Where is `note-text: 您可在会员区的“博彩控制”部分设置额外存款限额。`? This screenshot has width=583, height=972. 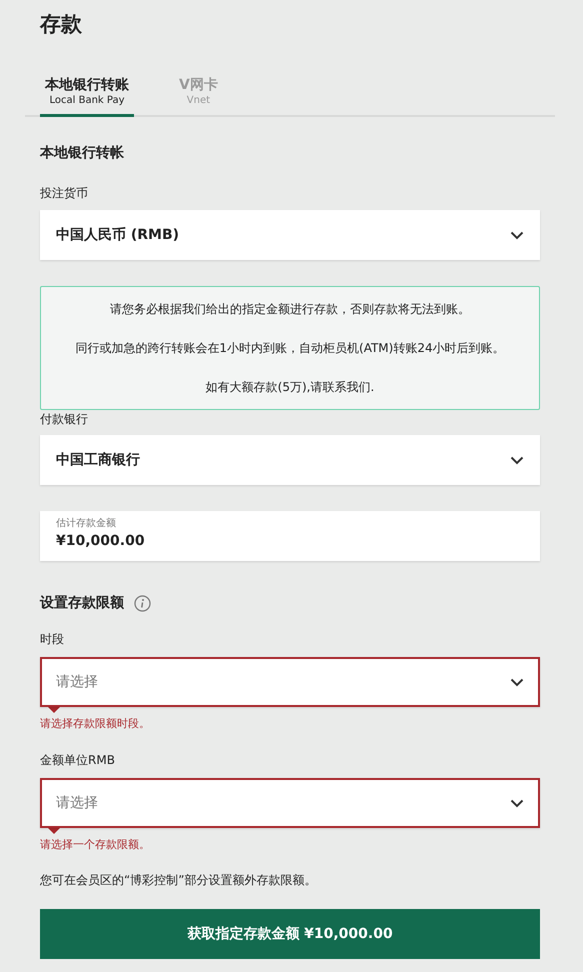
note-text: 您可在会员区的“博彩控制”部分设置额外存款限额。 is located at coordinates (179, 880).